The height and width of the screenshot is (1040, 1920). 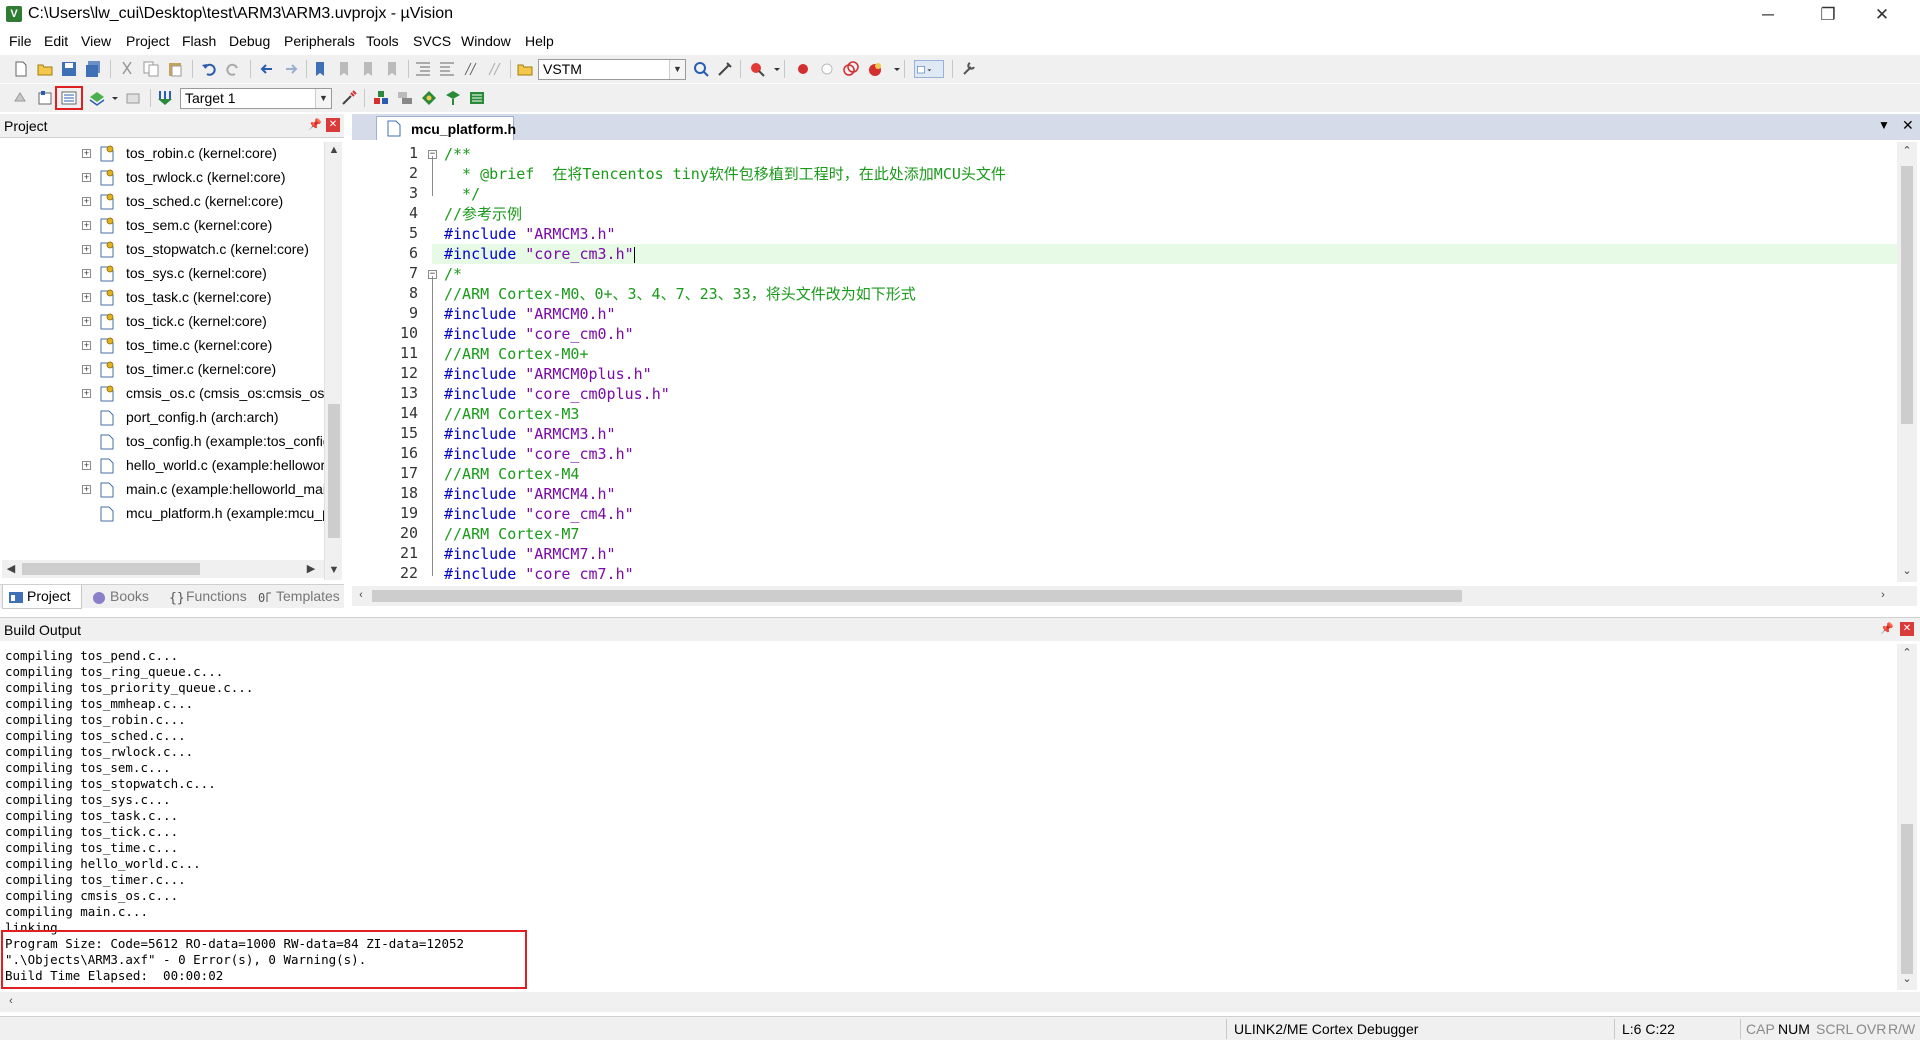 I want to click on next-bookmark-icon, so click(x=369, y=69).